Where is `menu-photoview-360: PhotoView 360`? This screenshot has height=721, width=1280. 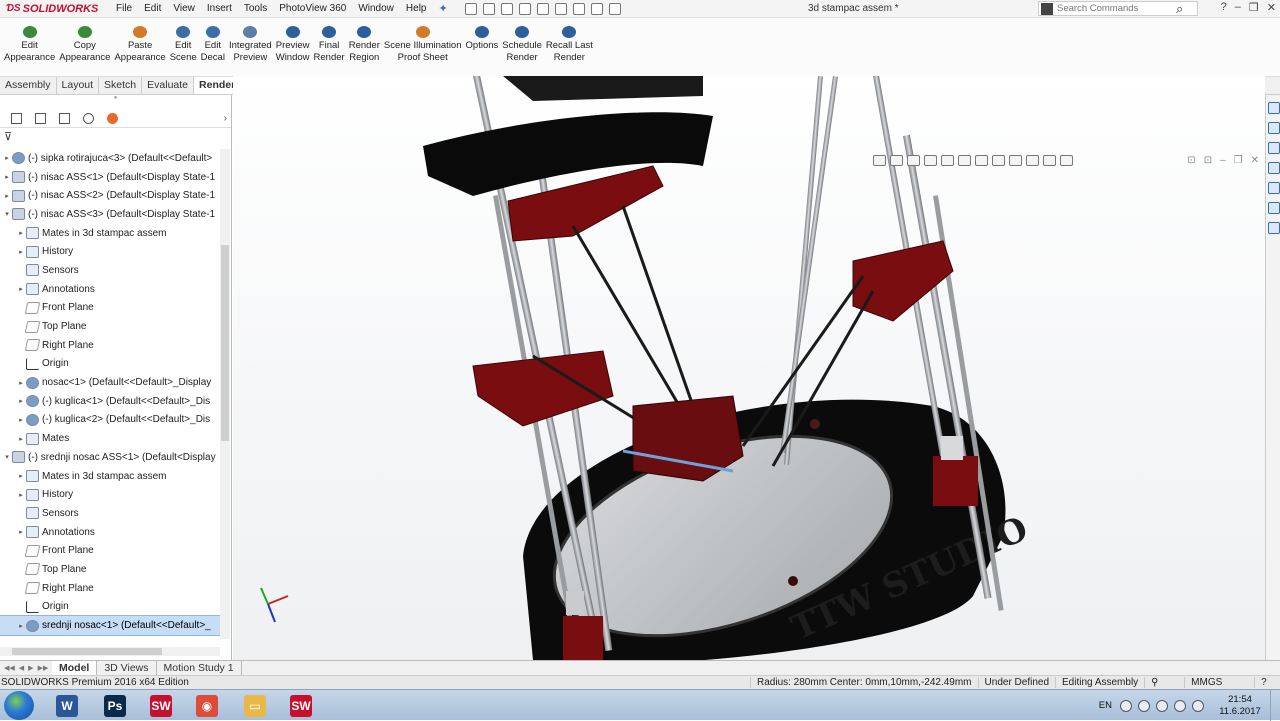
menu-photoview-360: PhotoView 360 is located at coordinates (312, 8).